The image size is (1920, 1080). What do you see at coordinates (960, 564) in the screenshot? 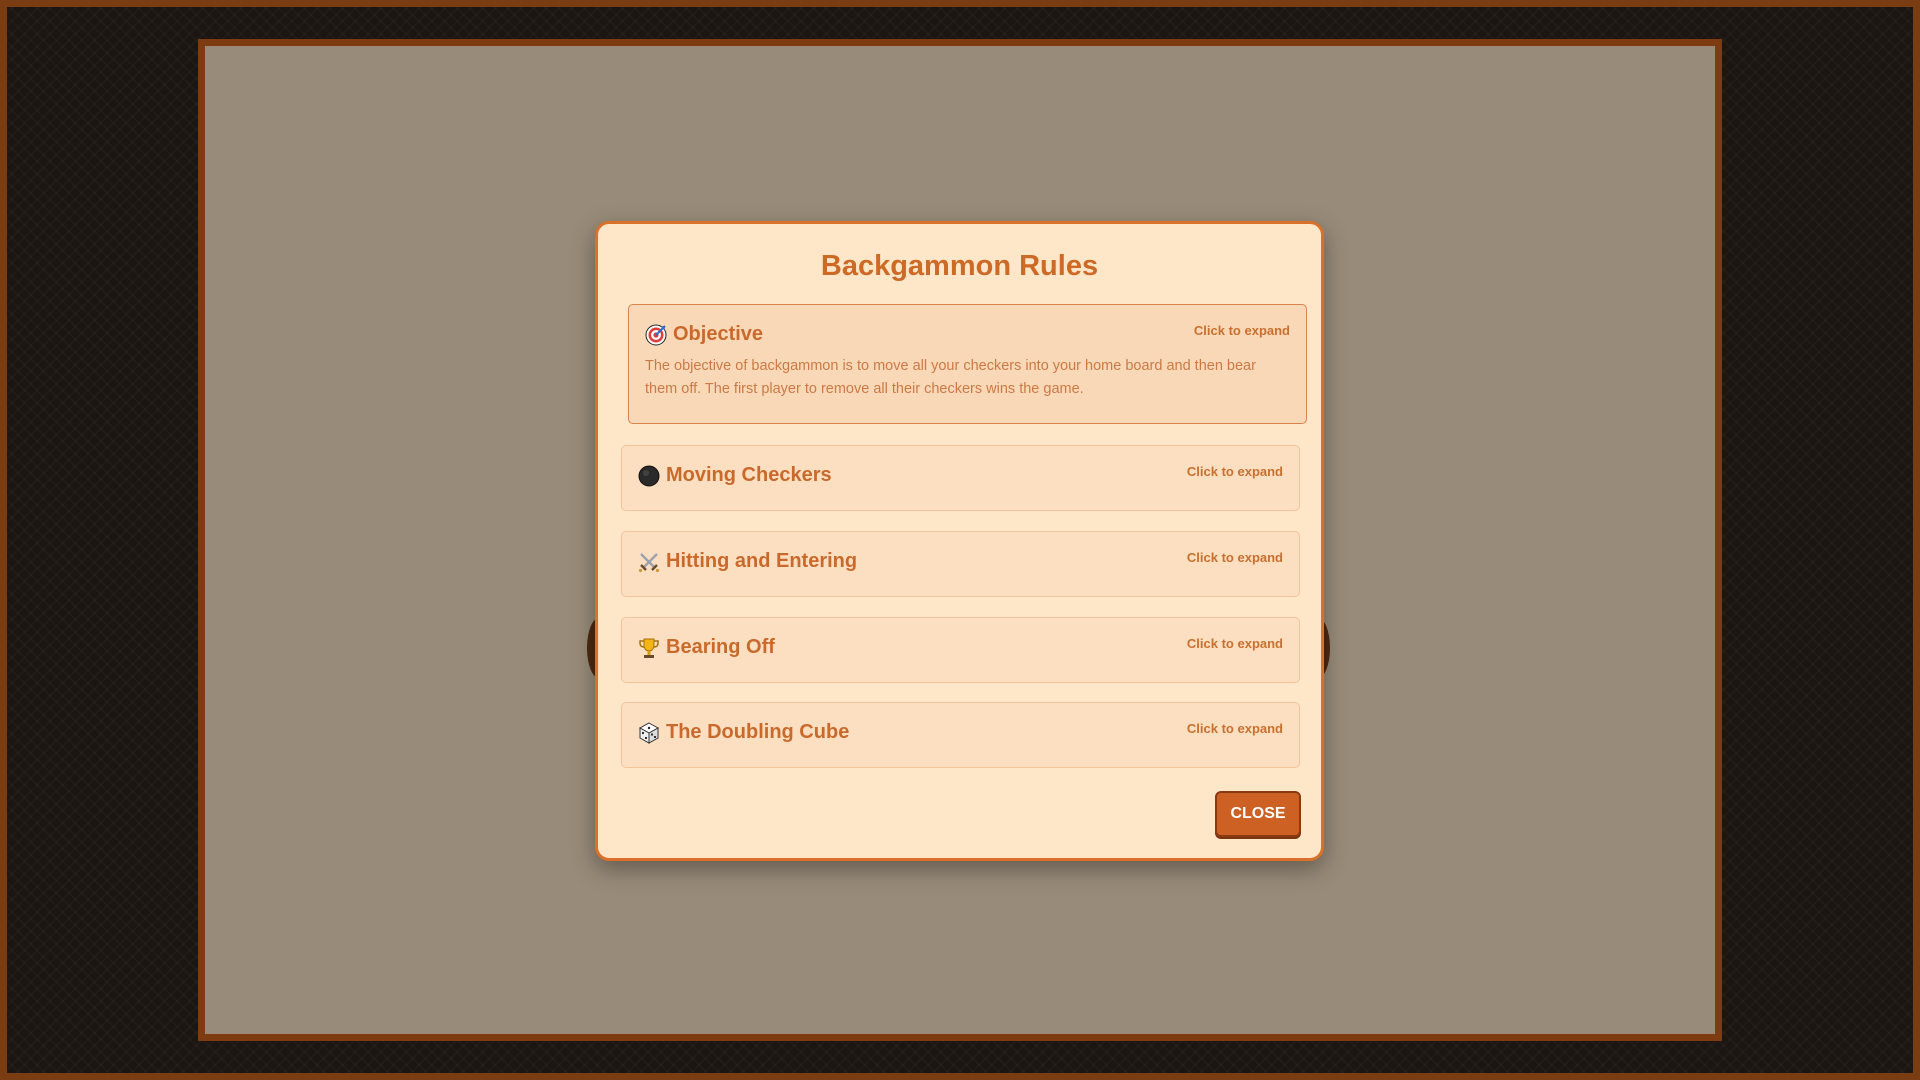
I see `section-hitting-entering: Hitting and Entering Click to expand` at bounding box center [960, 564].